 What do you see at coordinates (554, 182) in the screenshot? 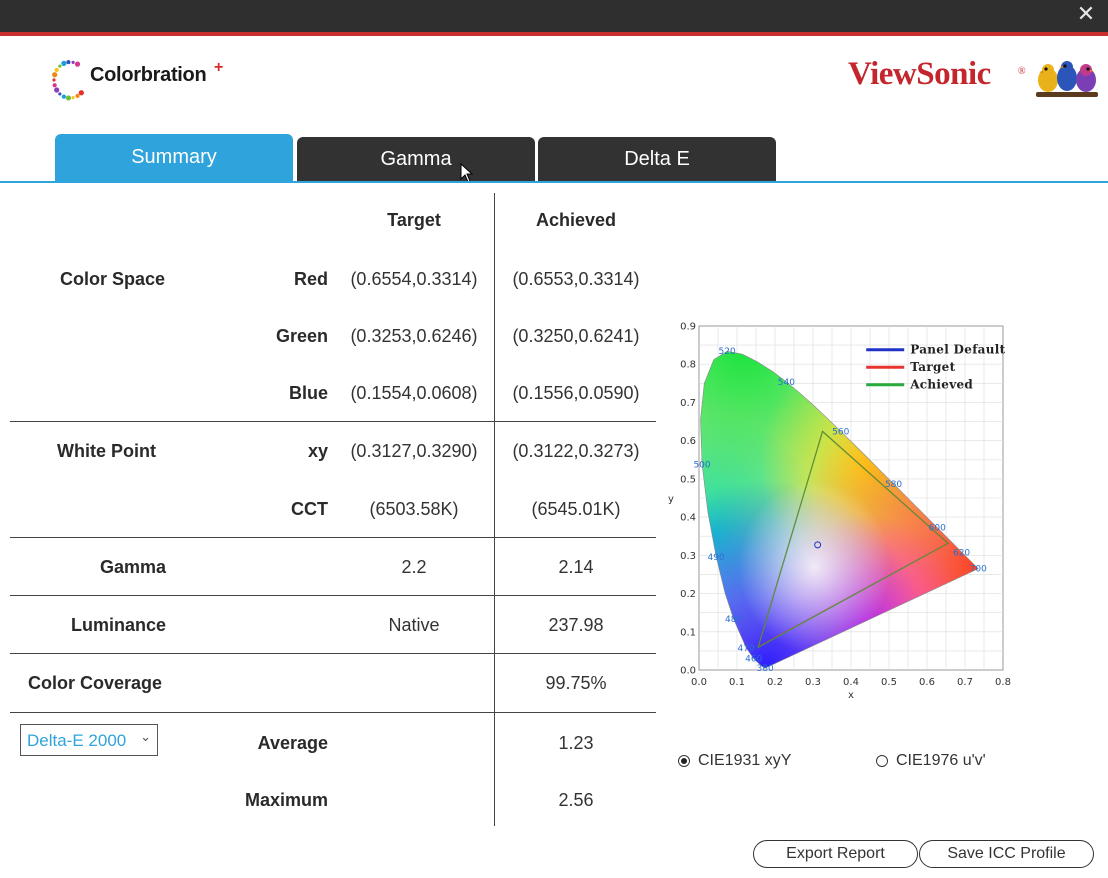
I see `tab-underline` at bounding box center [554, 182].